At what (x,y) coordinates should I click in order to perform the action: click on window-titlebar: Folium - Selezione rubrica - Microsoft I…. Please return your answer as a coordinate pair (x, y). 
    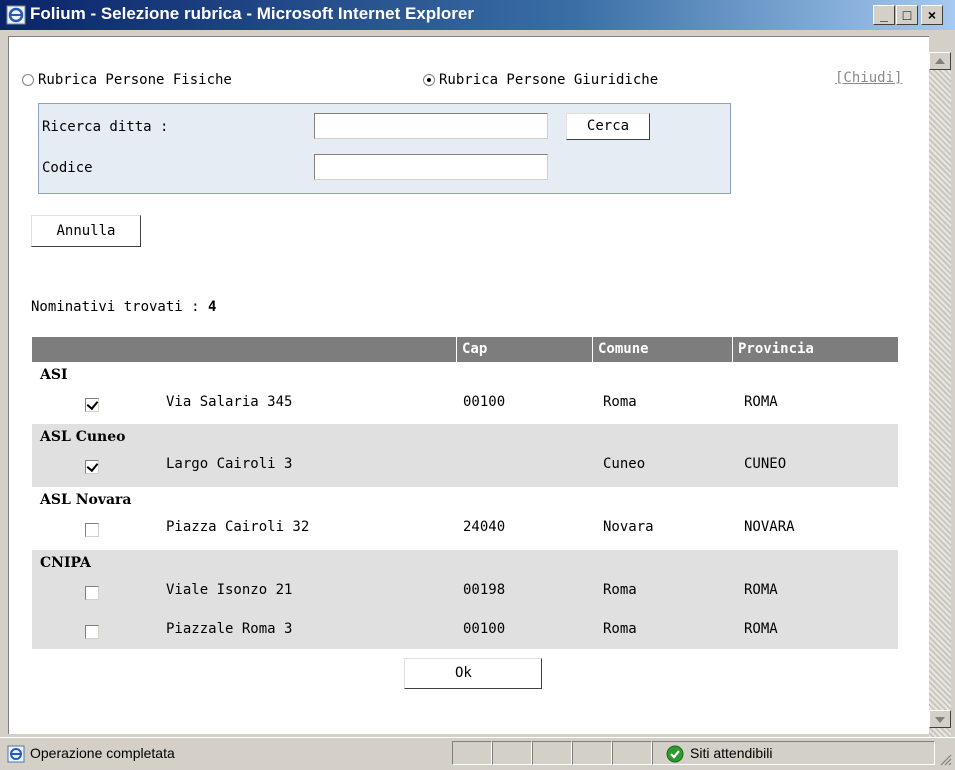
    Looking at the image, I should click on (477, 15).